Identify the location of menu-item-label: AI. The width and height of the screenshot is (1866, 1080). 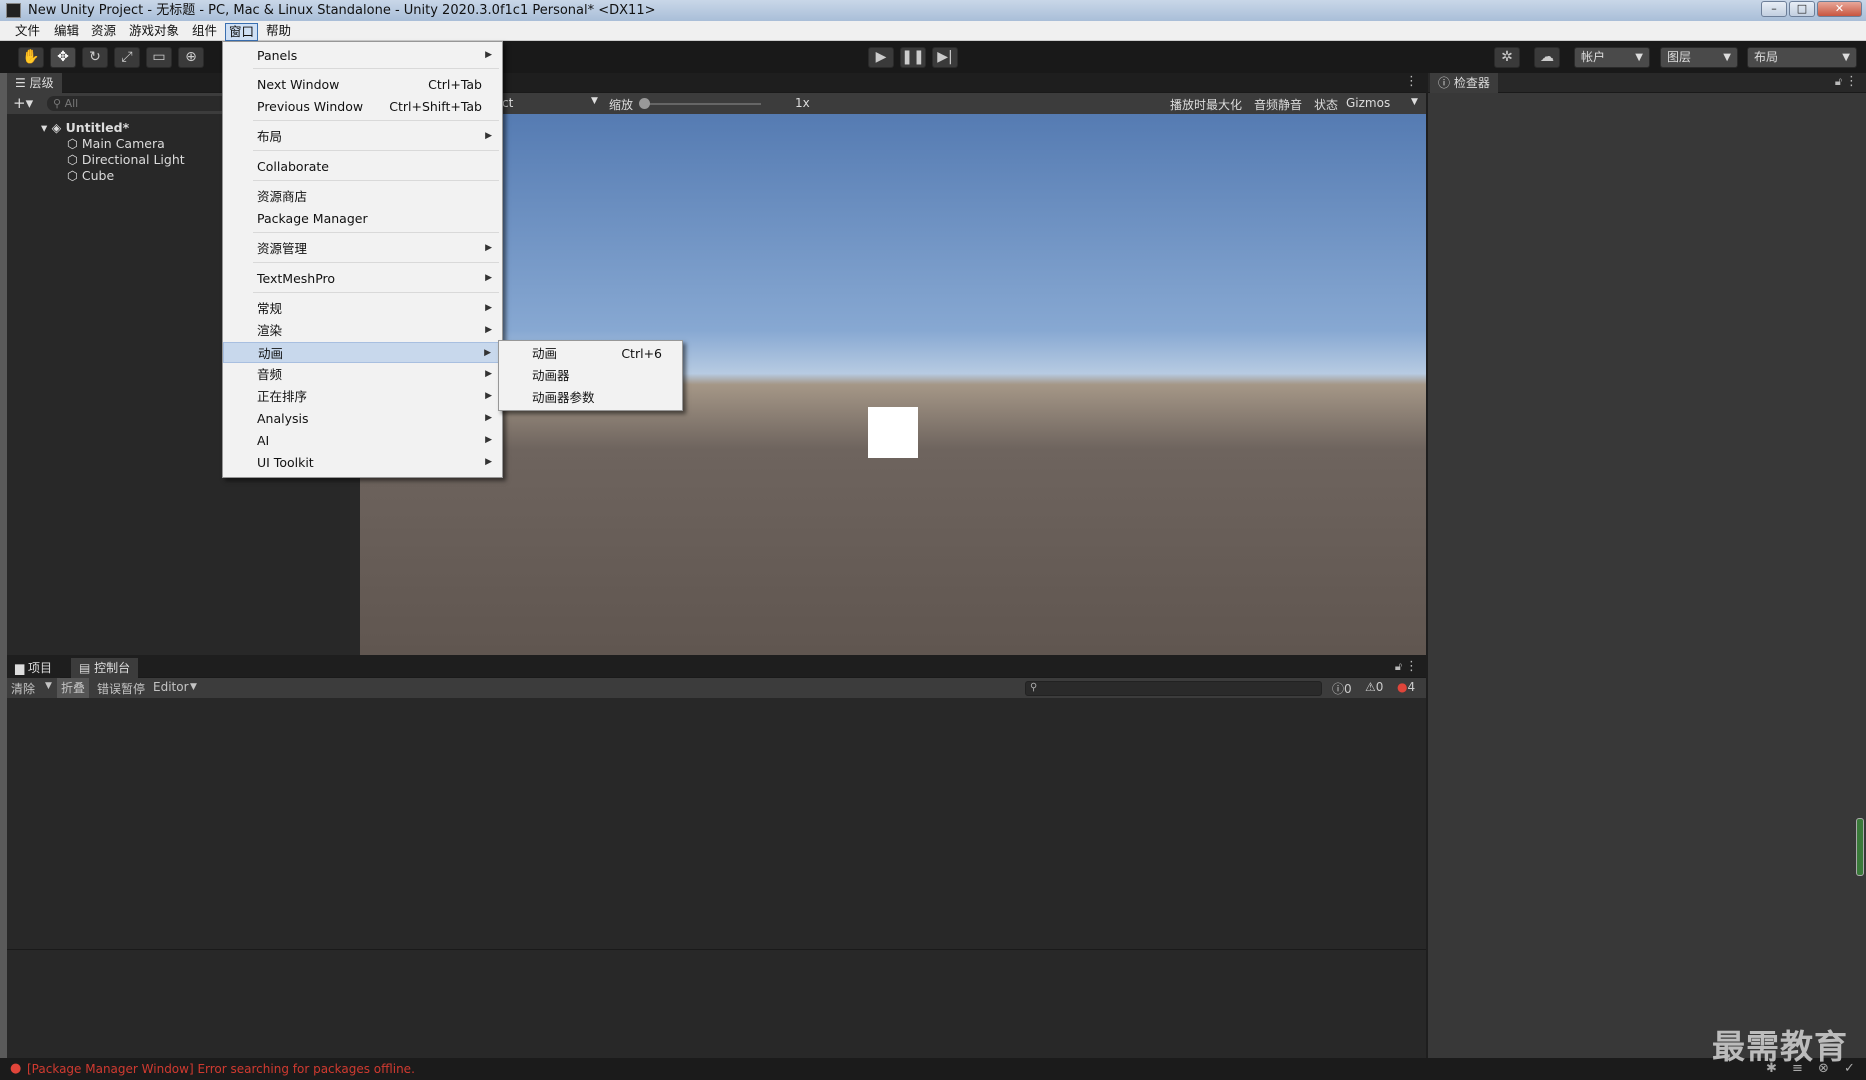
(263, 440).